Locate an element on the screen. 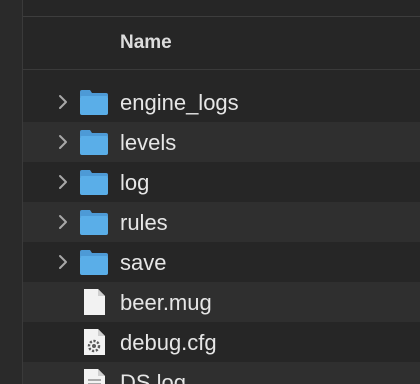 This screenshot has width=420, height=384. toolbar-strip is located at coordinates (221, 8).